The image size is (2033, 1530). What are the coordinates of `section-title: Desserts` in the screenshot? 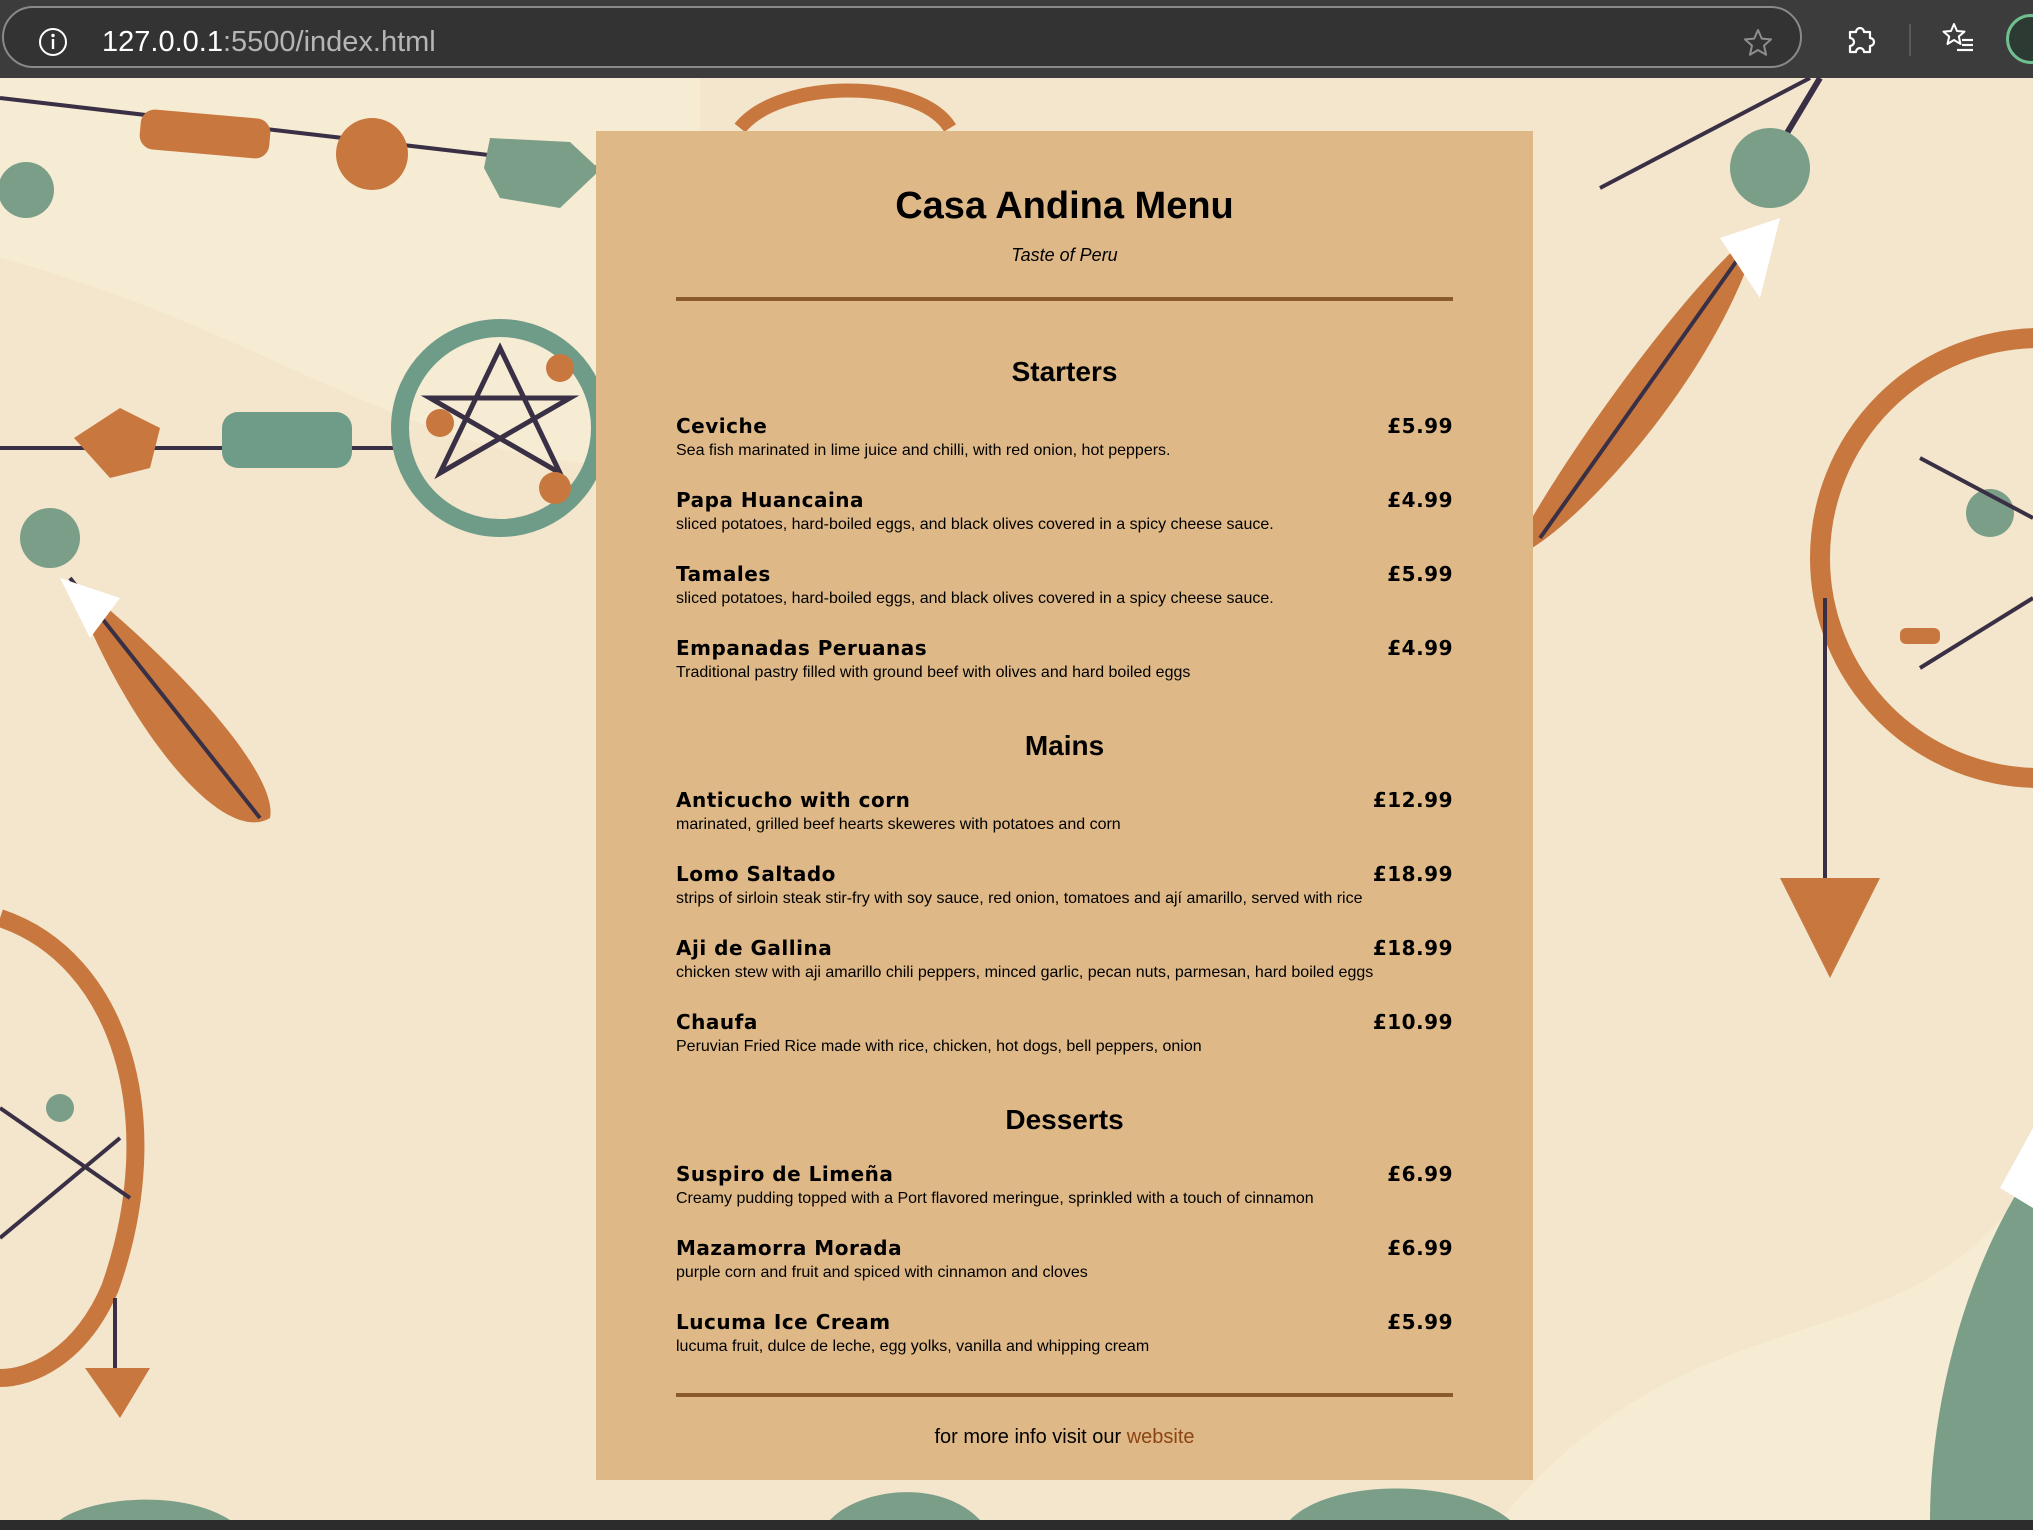 It's located at (1064, 1119).